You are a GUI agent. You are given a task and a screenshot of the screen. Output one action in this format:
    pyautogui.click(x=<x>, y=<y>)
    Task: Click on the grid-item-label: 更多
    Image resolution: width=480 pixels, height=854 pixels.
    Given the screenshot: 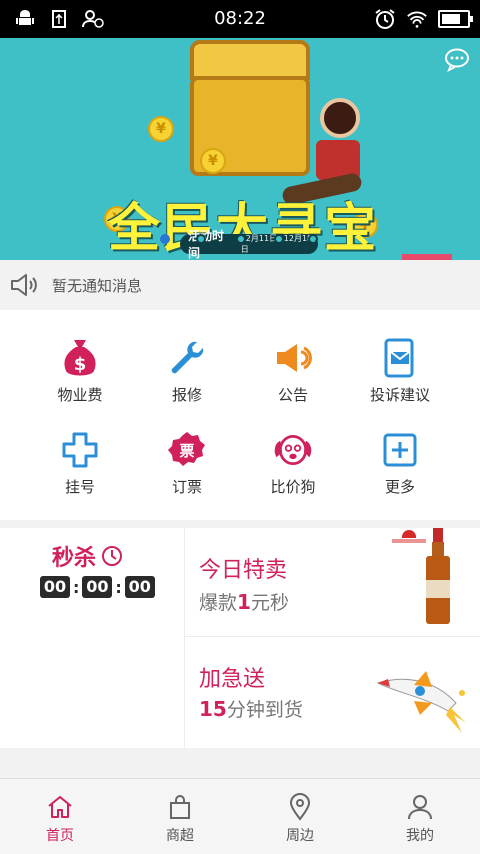 What is the action you would take?
    pyautogui.click(x=399, y=487)
    